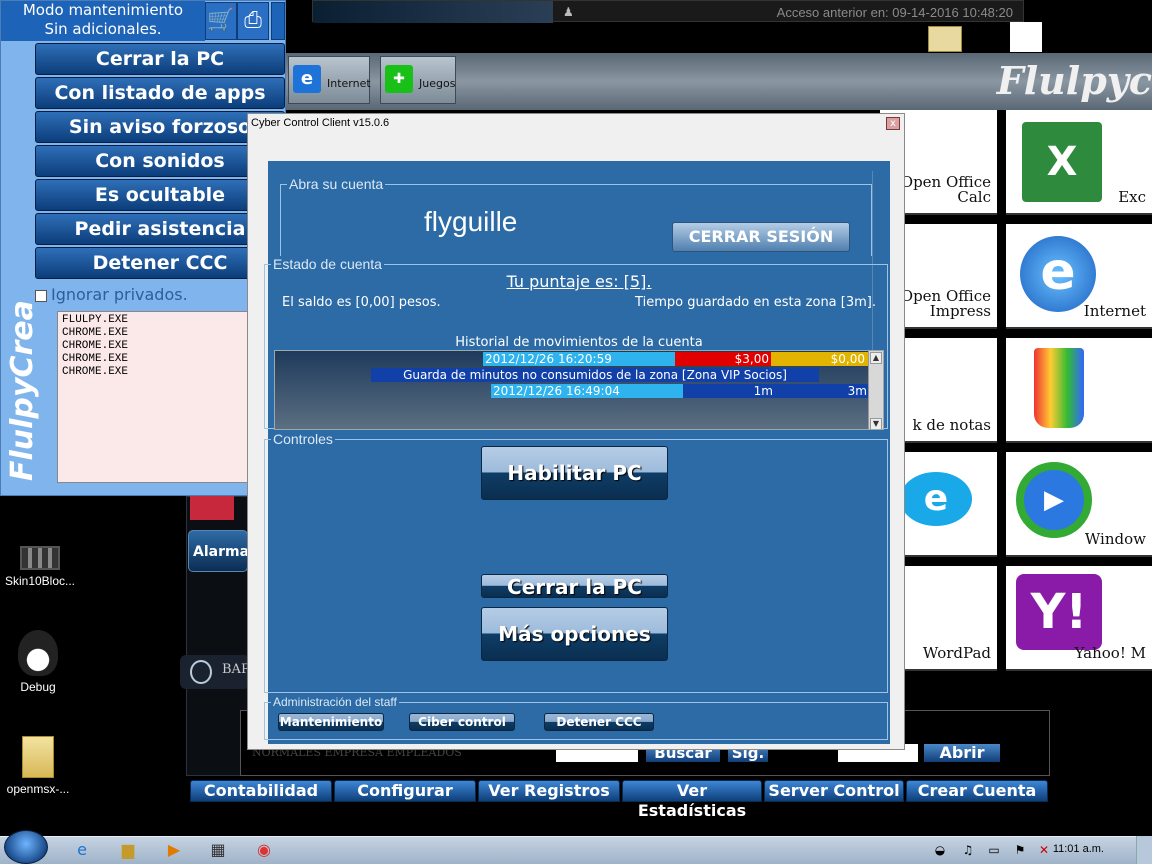 The height and width of the screenshot is (864, 1152). What do you see at coordinates (303, 439) in the screenshot?
I see `controls-group-label: Controles` at bounding box center [303, 439].